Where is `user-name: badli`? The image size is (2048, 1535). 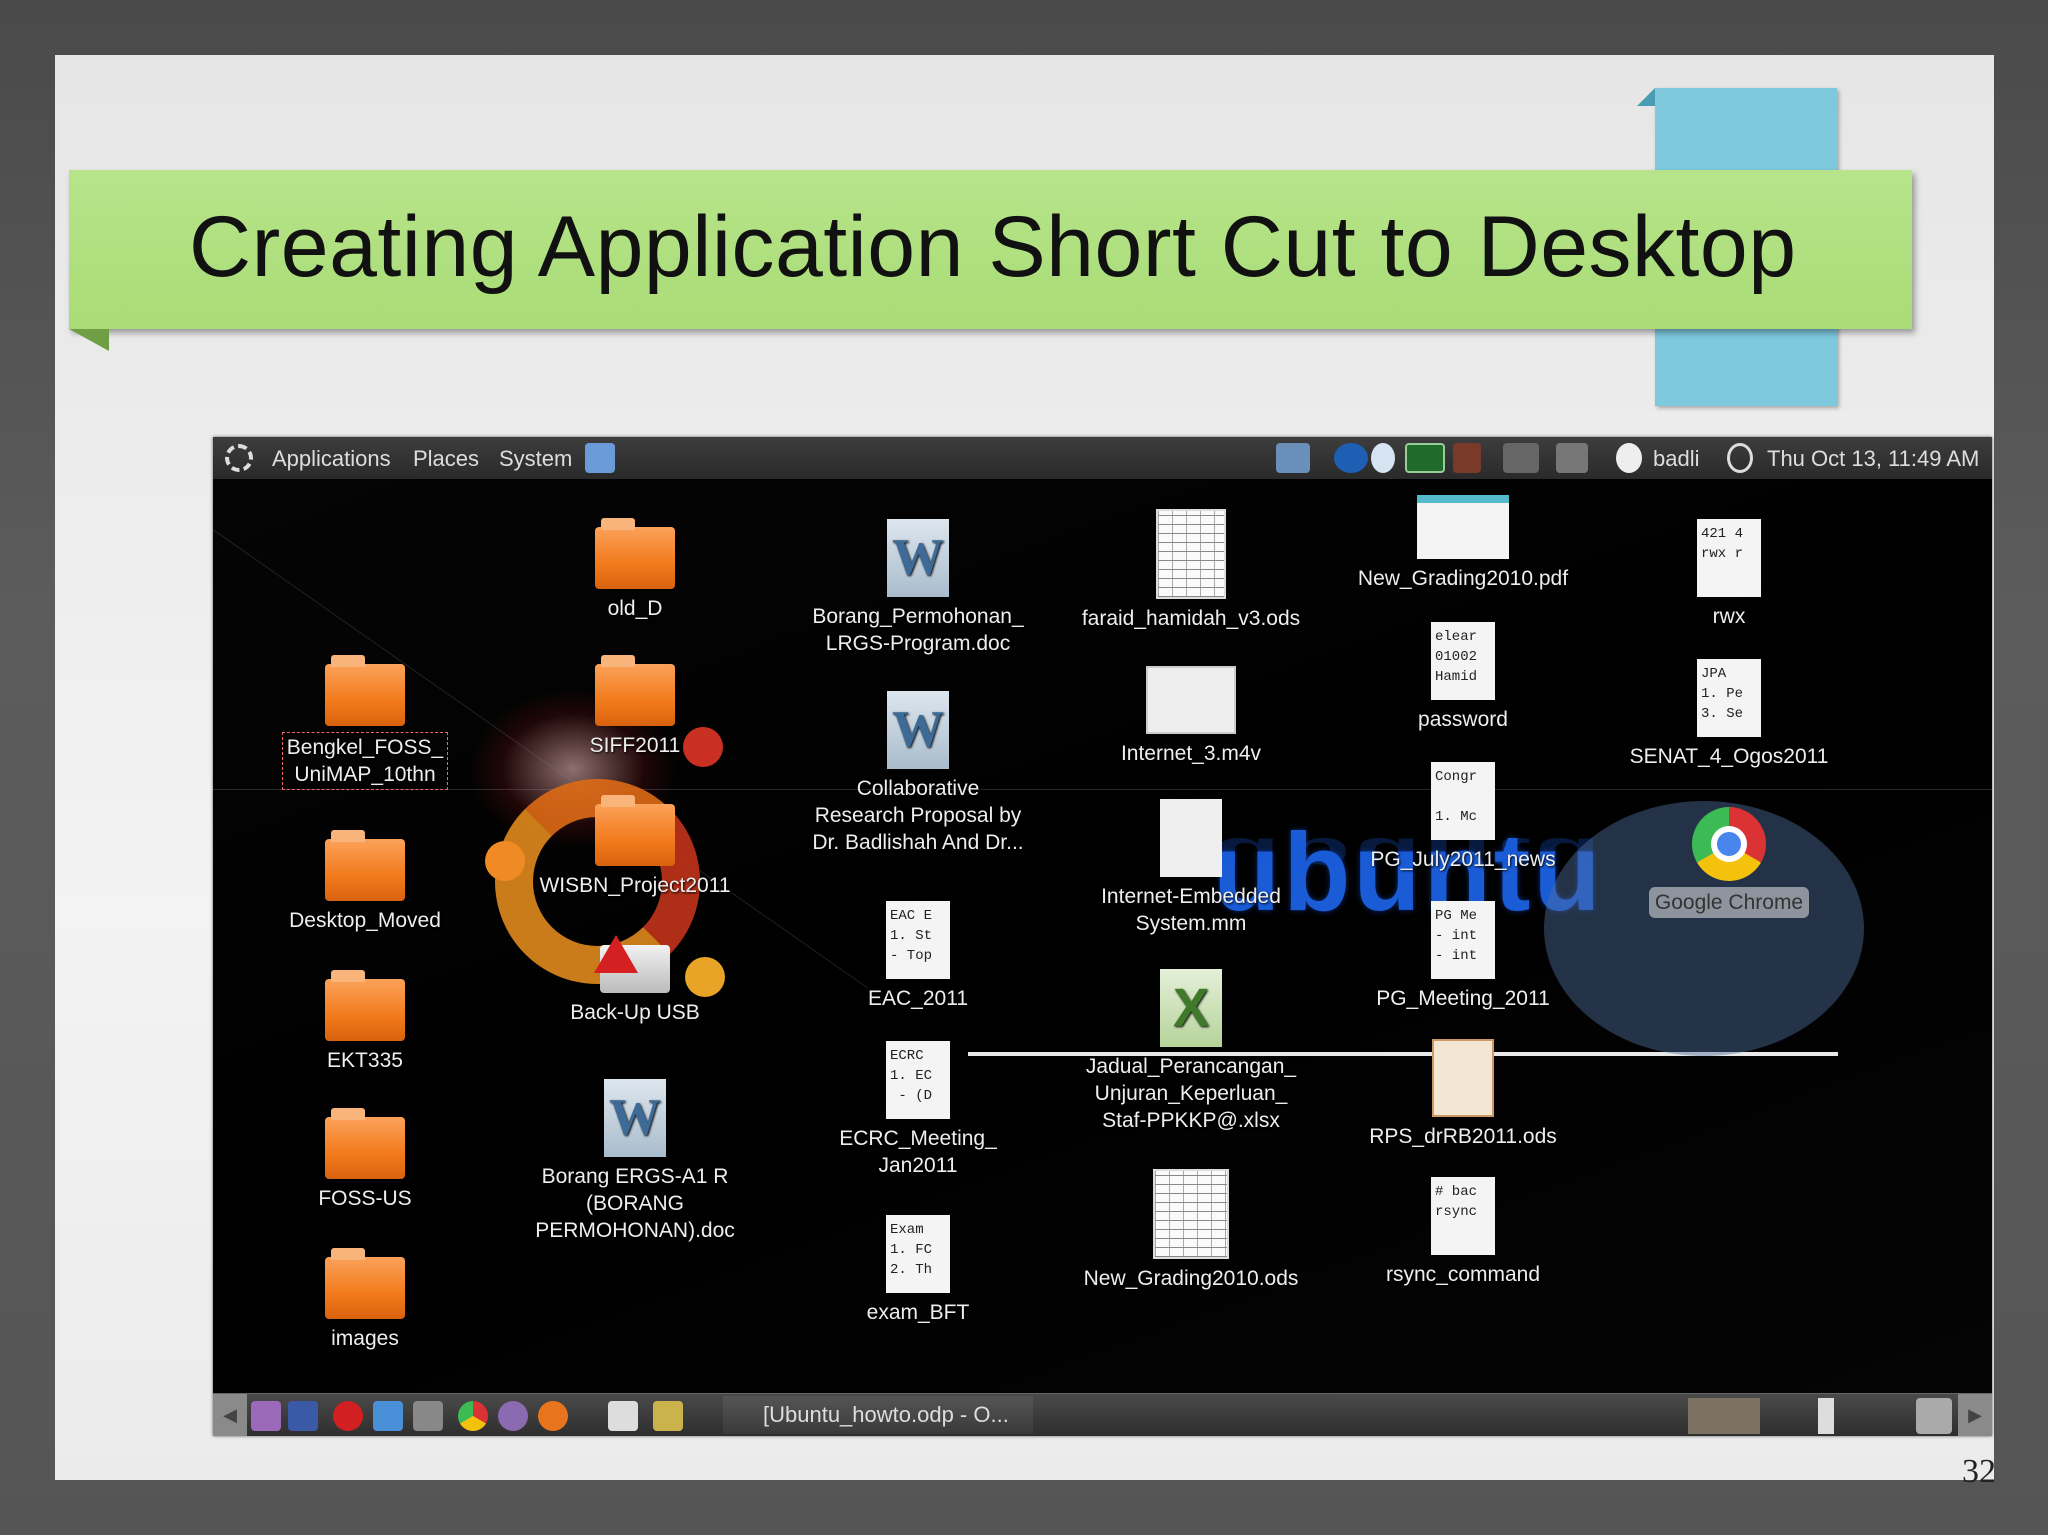 user-name: badli is located at coordinates (1676, 459).